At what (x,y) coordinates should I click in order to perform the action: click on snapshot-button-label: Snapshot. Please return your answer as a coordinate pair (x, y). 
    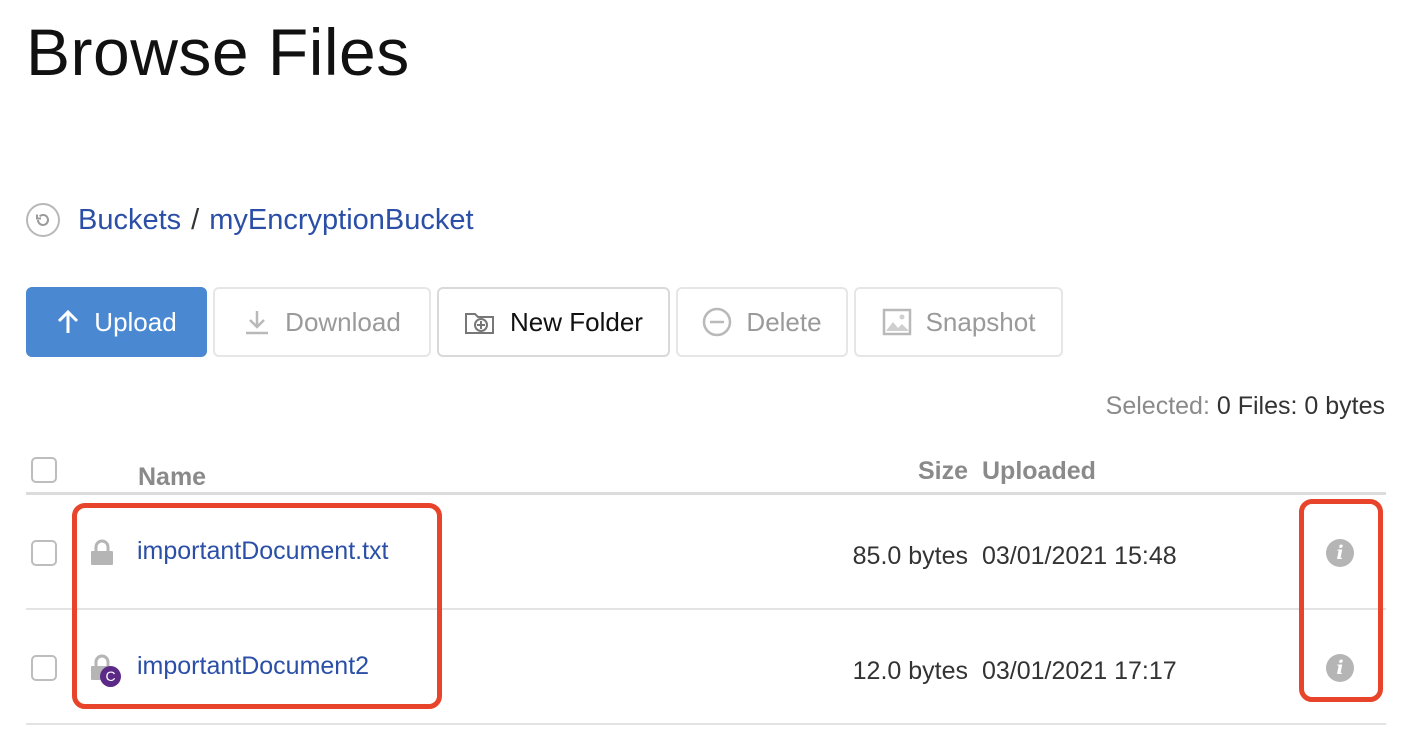
    Looking at the image, I should click on (980, 321).